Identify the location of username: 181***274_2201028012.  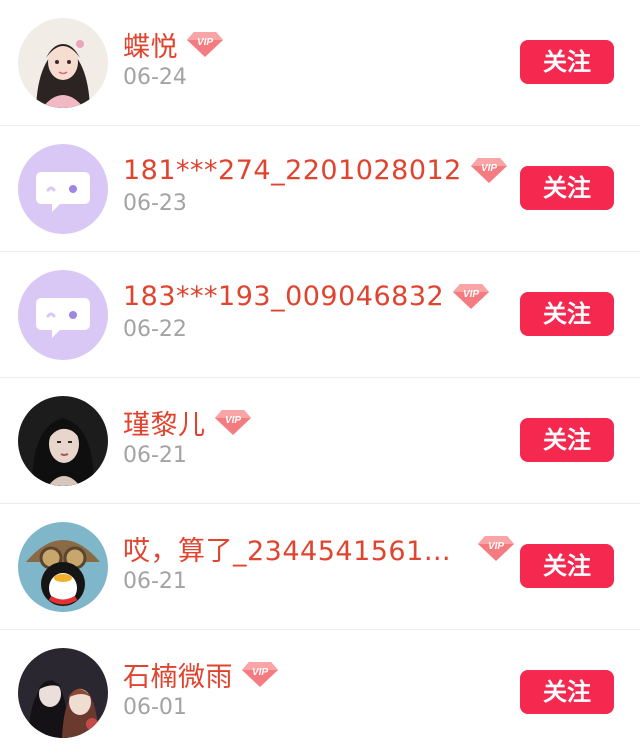
(292, 170).